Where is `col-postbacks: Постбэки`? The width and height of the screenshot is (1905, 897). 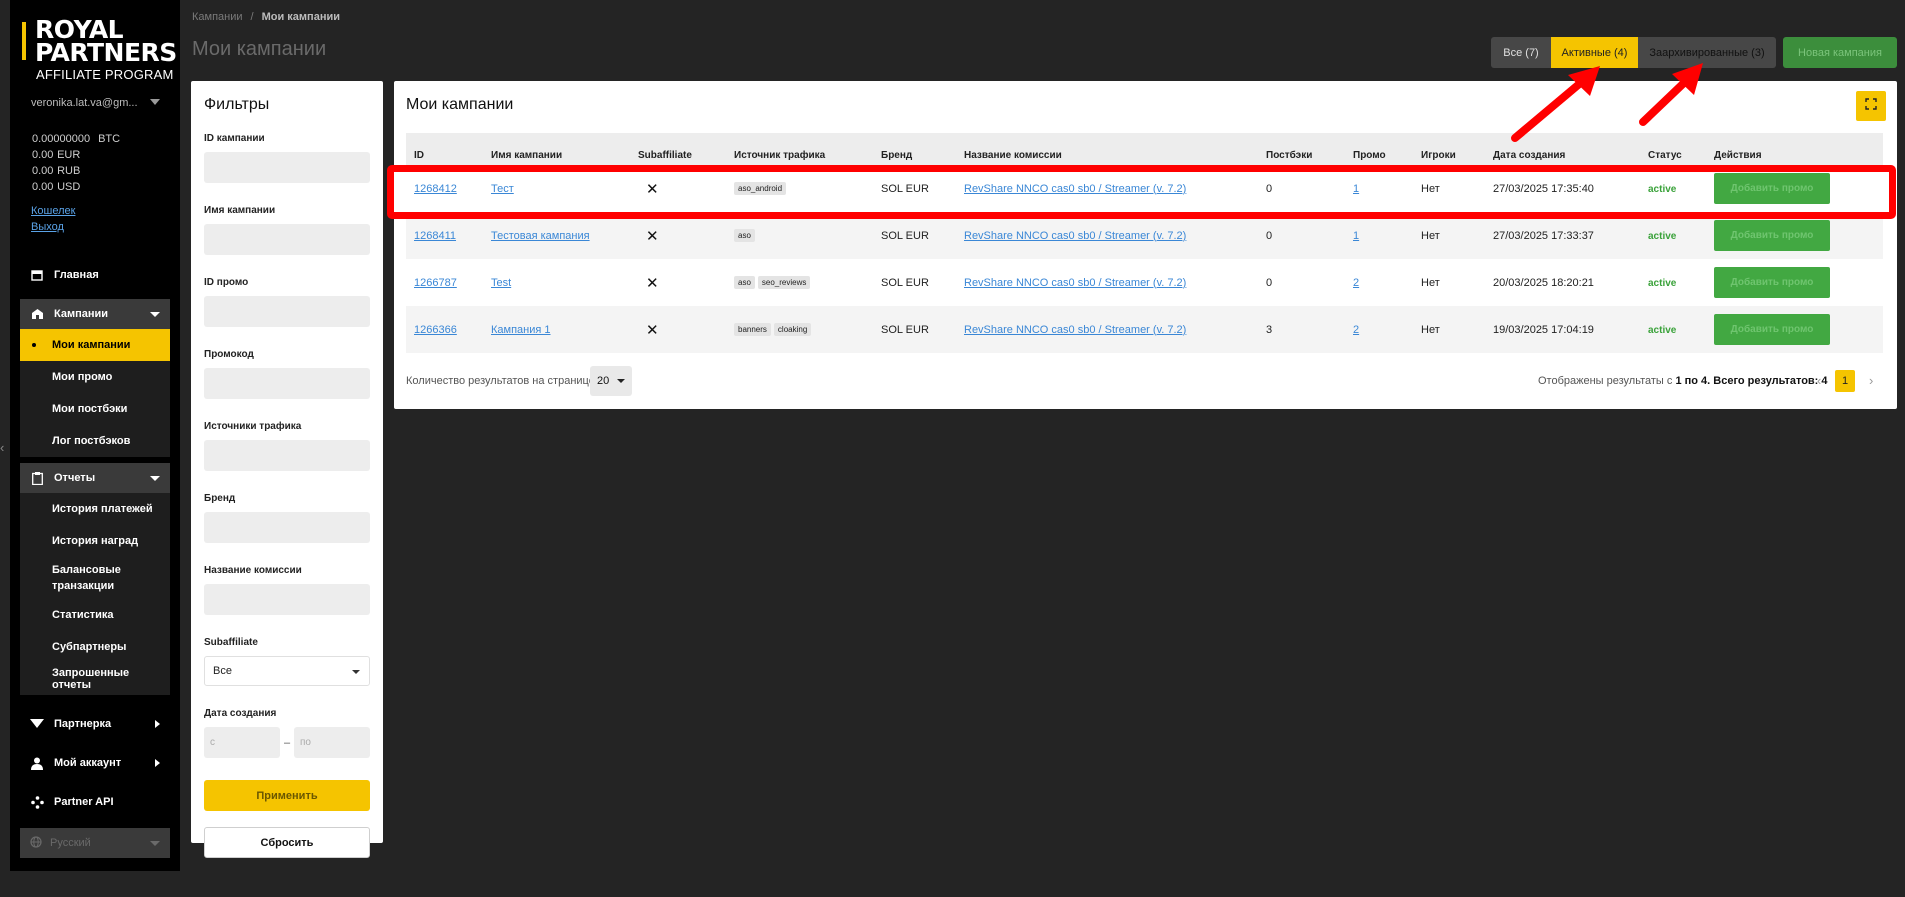
col-postbacks: Постбэки is located at coordinates (1301, 149).